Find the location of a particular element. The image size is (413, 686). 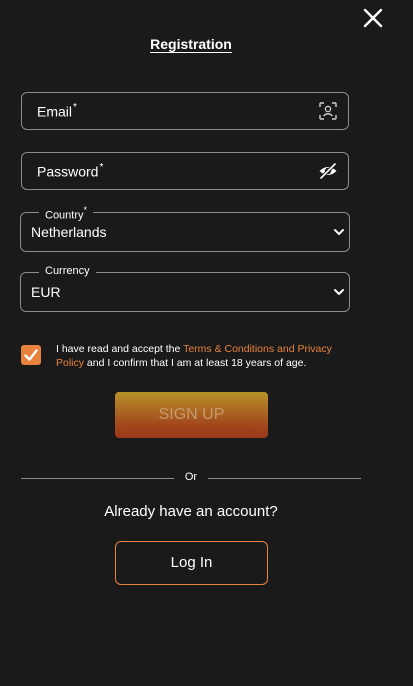

close-icon is located at coordinates (373, 18).